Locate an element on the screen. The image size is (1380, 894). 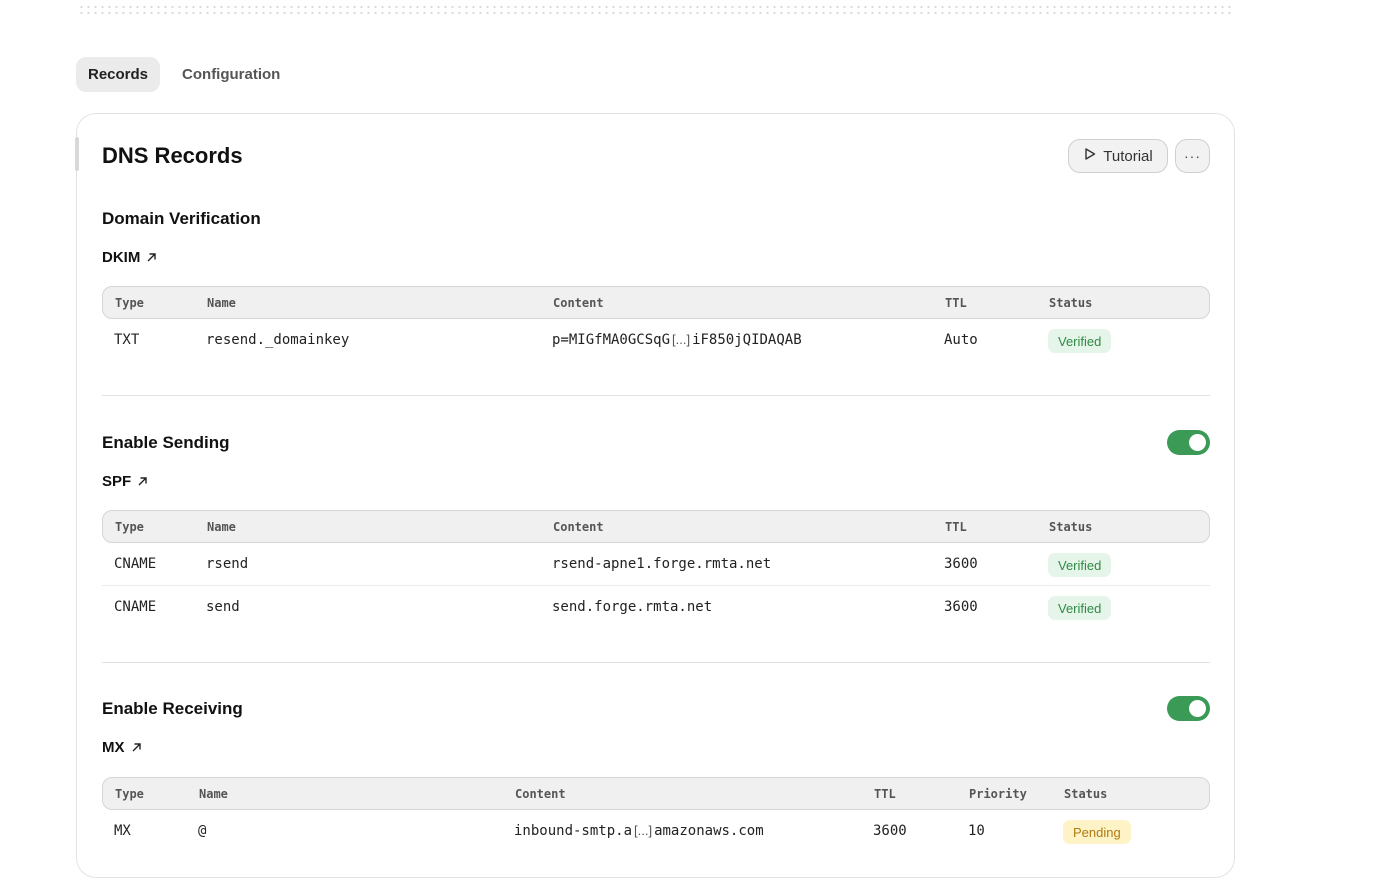
enable-sending-toggle is located at coordinates (1188, 442).